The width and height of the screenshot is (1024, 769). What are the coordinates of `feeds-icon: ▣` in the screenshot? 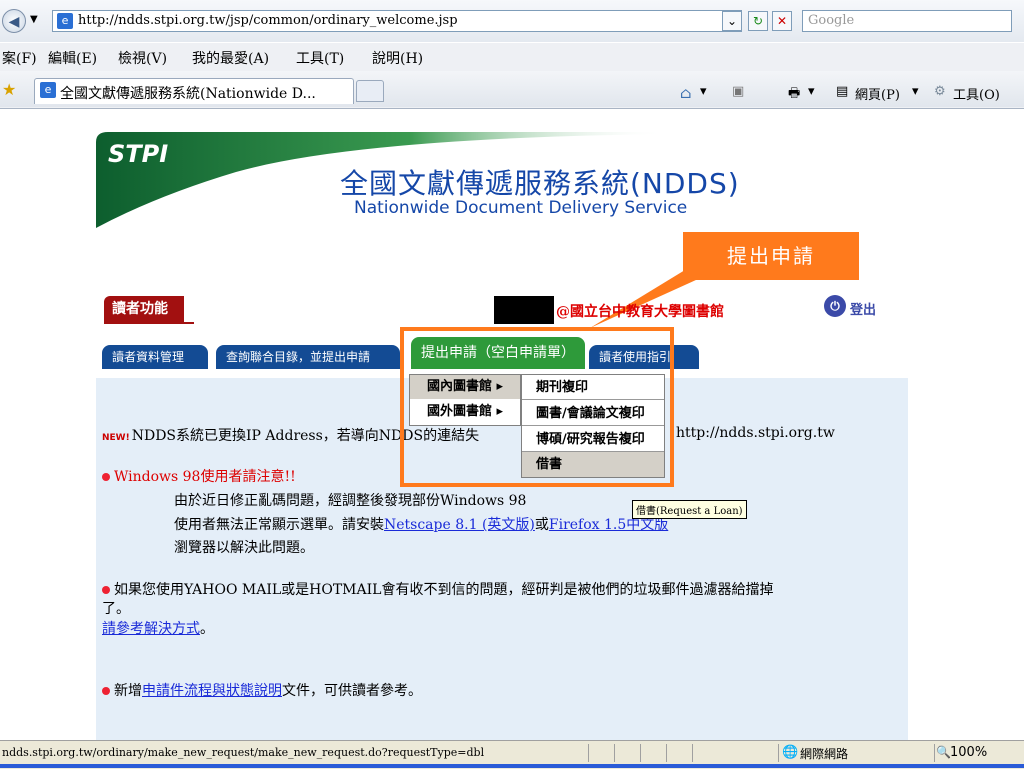 It's located at (738, 91).